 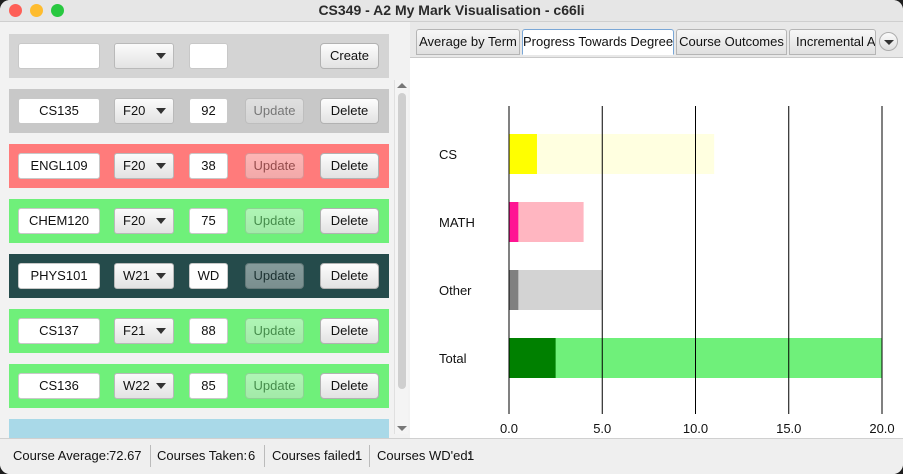 I want to click on tab-incremental-average: Incremental Av, so click(x=832, y=42).